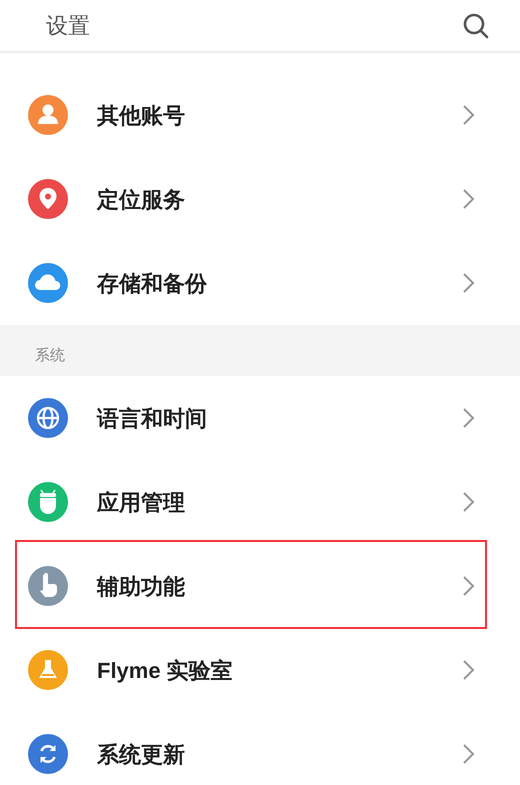  What do you see at coordinates (260, 670) in the screenshot?
I see `settings-item: Flyme 实验室` at bounding box center [260, 670].